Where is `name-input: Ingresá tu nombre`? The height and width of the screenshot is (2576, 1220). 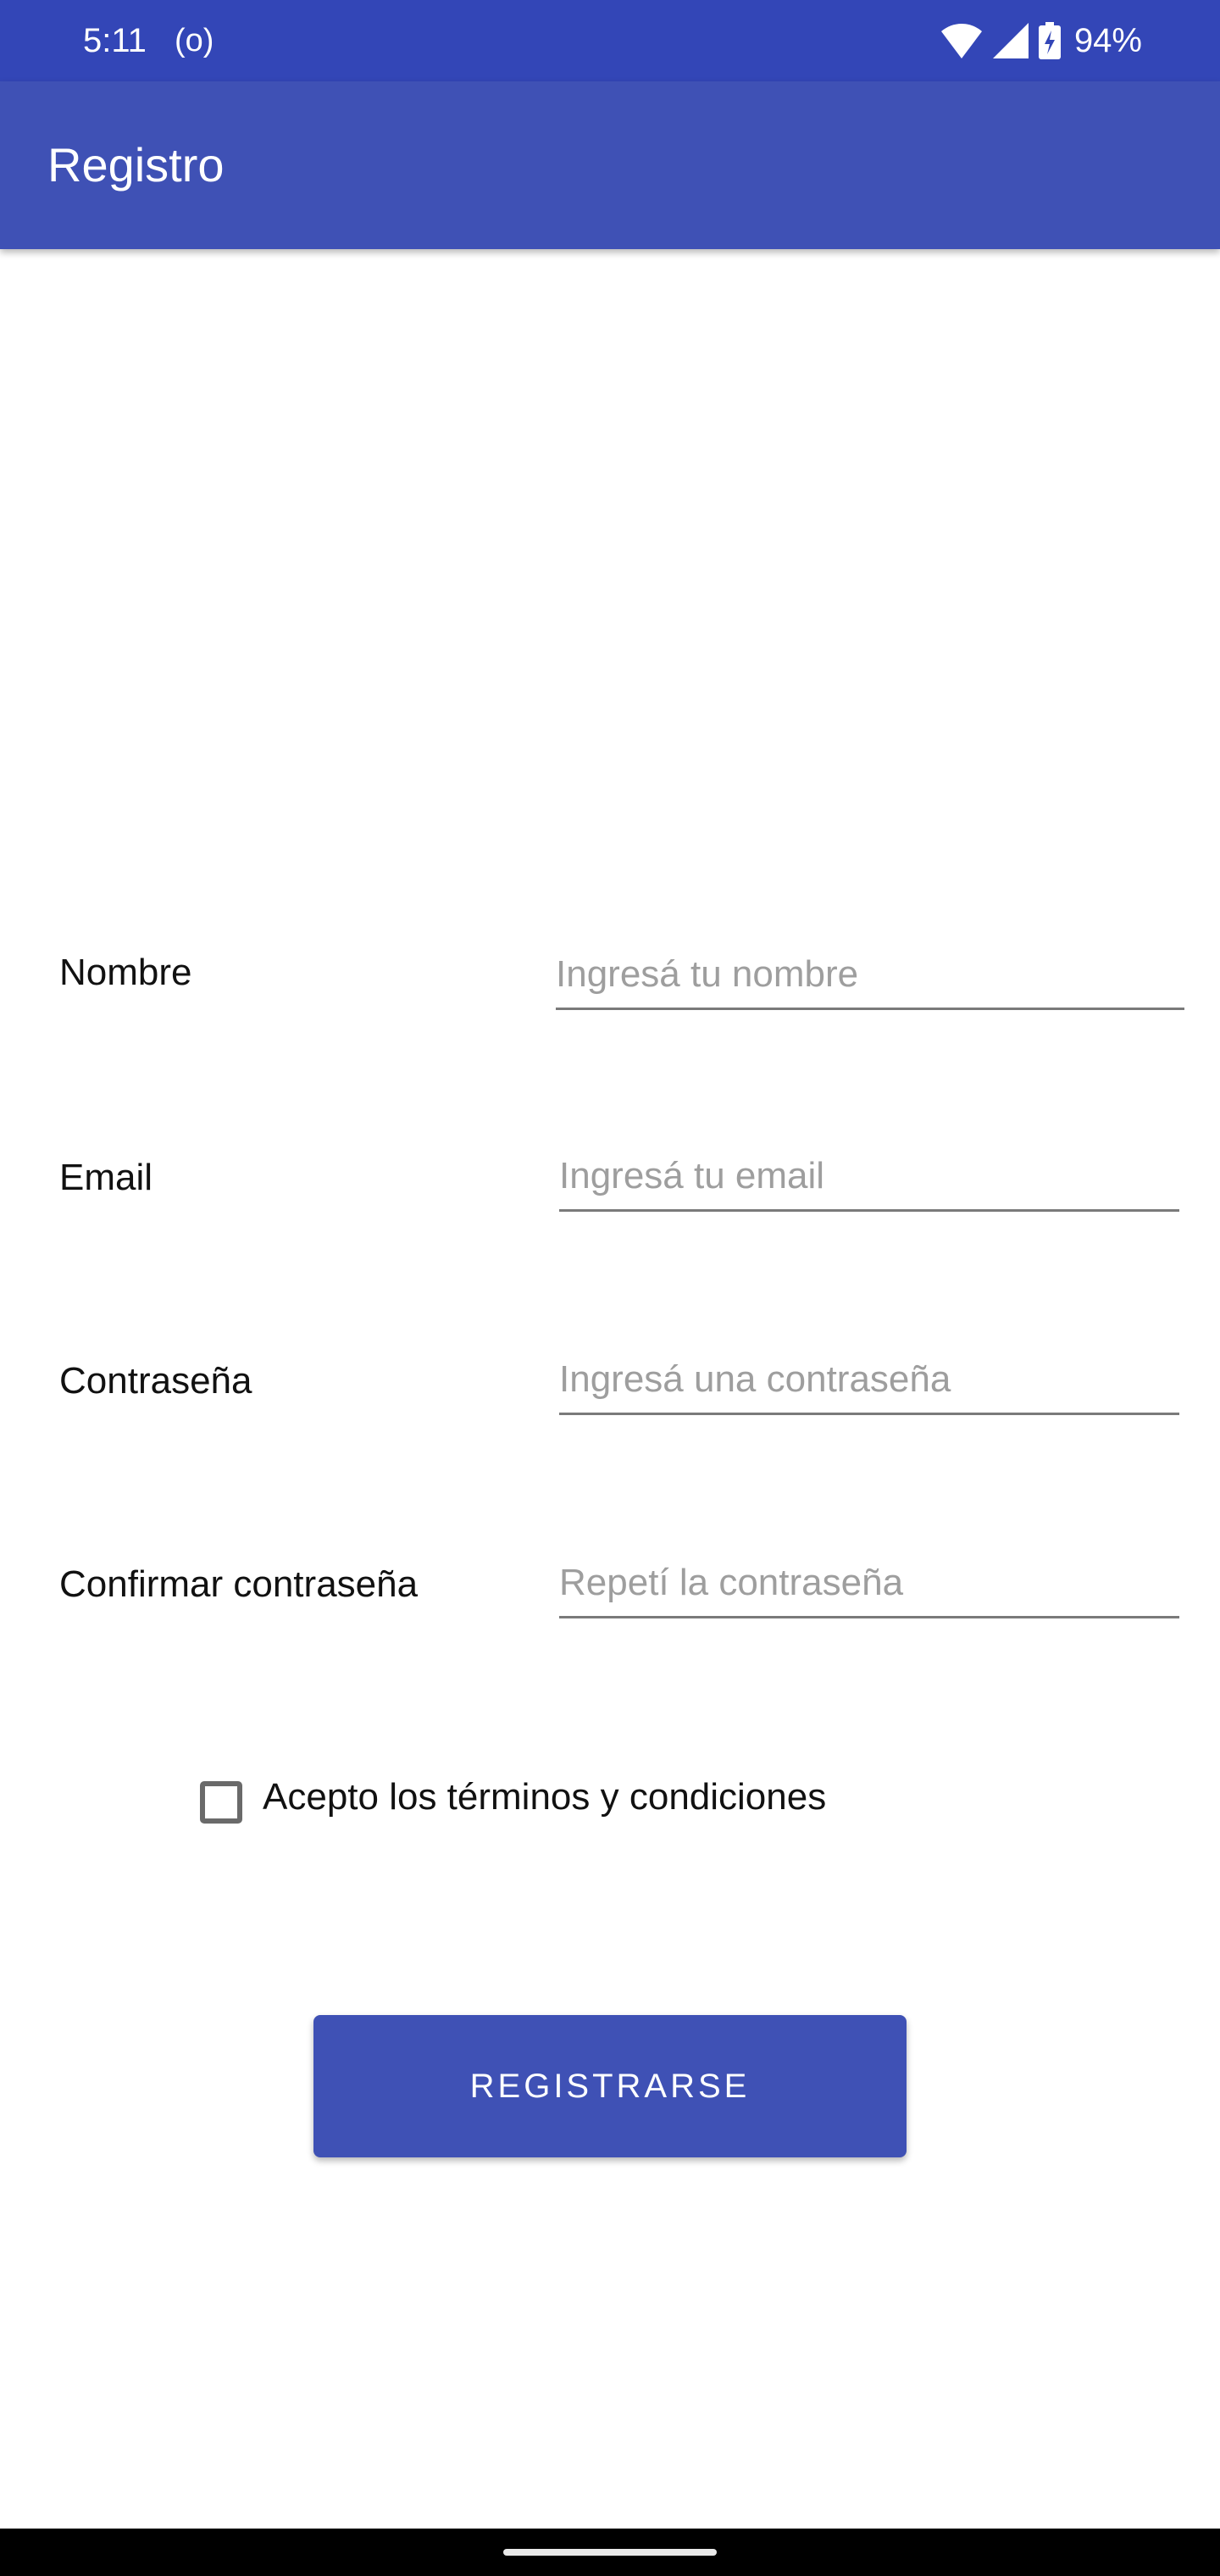
name-input: Ingresá tu nombre is located at coordinates (870, 979).